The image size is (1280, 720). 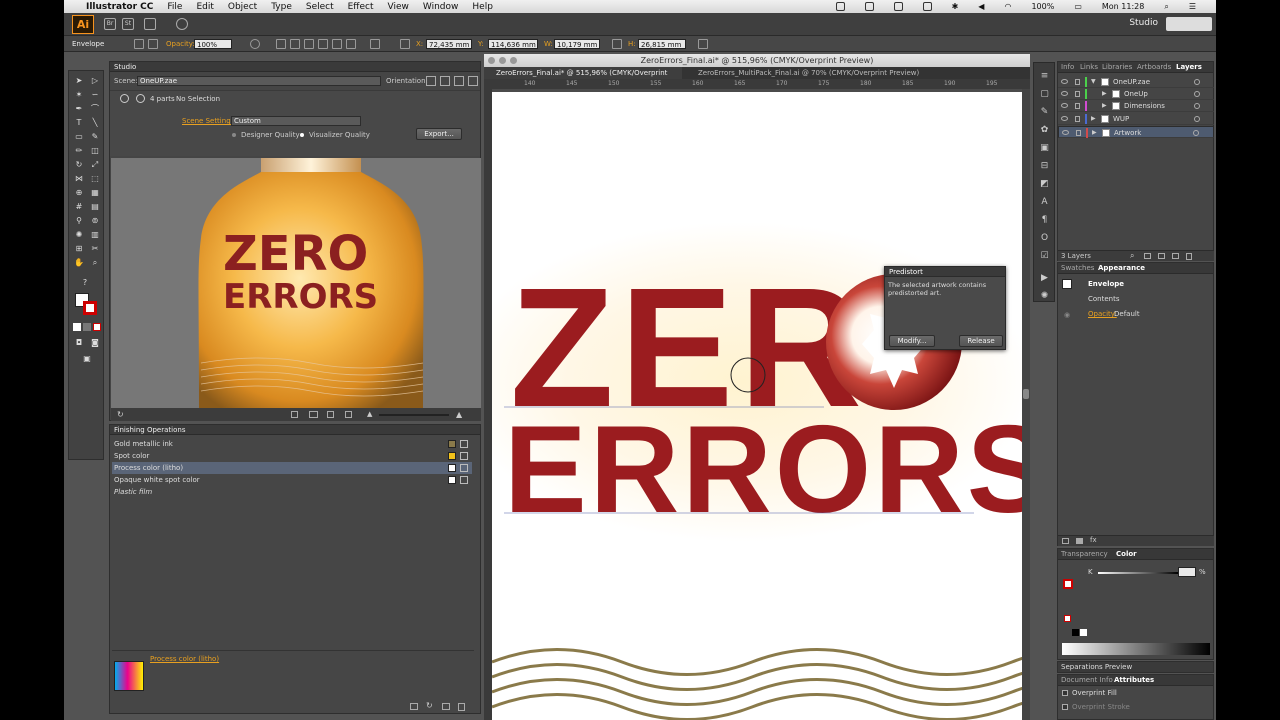 What do you see at coordinates (446, 706) in the screenshot?
I see `new-operation-icon` at bounding box center [446, 706].